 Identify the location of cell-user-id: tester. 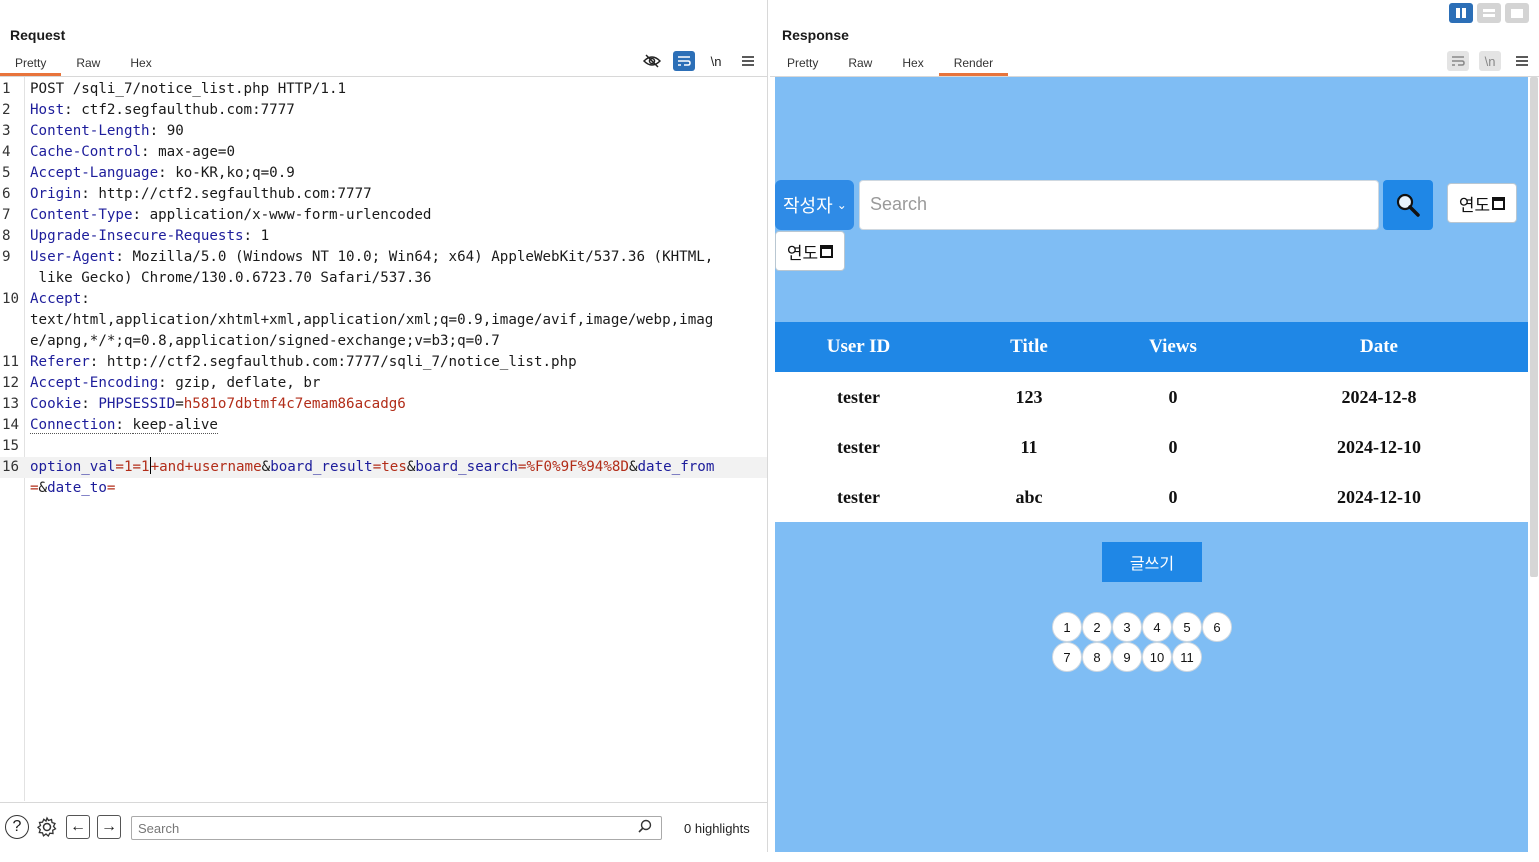
(858, 496).